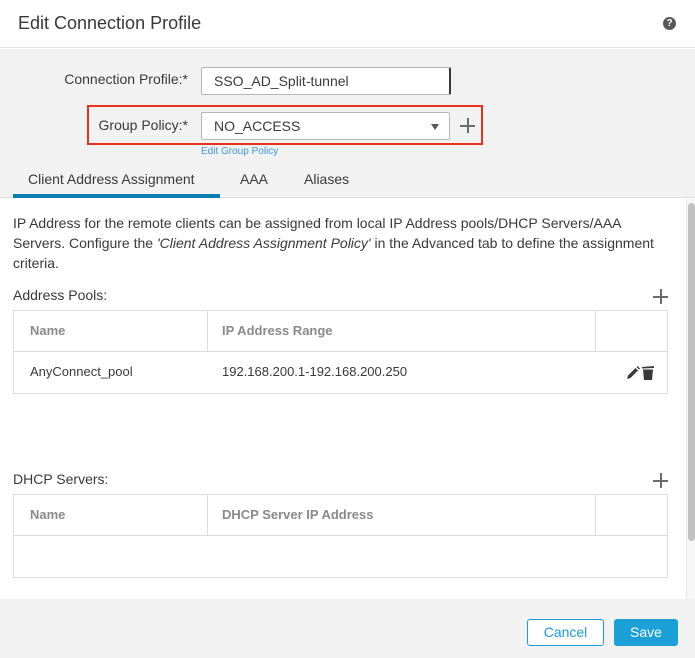 Image resolution: width=695 pixels, height=658 pixels. What do you see at coordinates (110, 23) in the screenshot?
I see `dialog-title: Edit Connection Profile` at bounding box center [110, 23].